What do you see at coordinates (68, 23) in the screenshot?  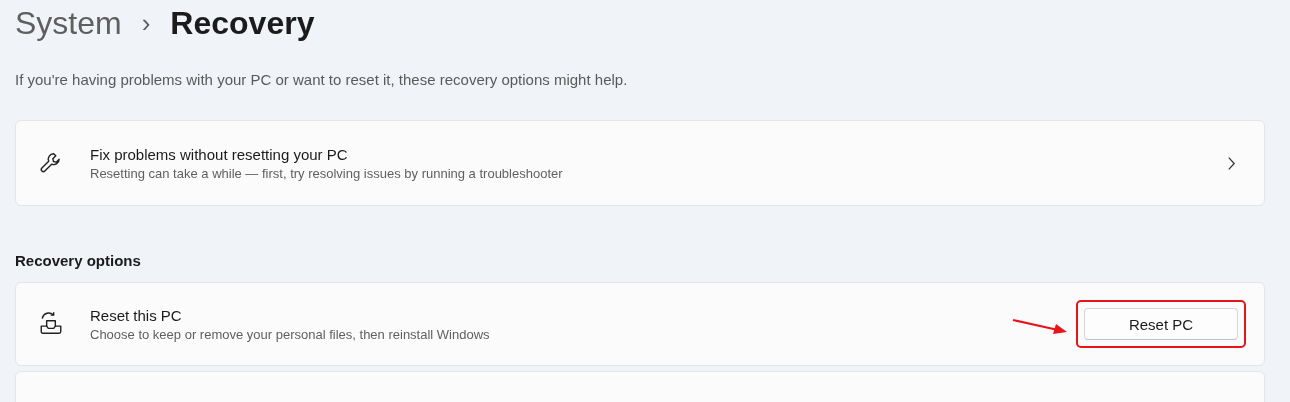 I see `breadcrumb-link: System` at bounding box center [68, 23].